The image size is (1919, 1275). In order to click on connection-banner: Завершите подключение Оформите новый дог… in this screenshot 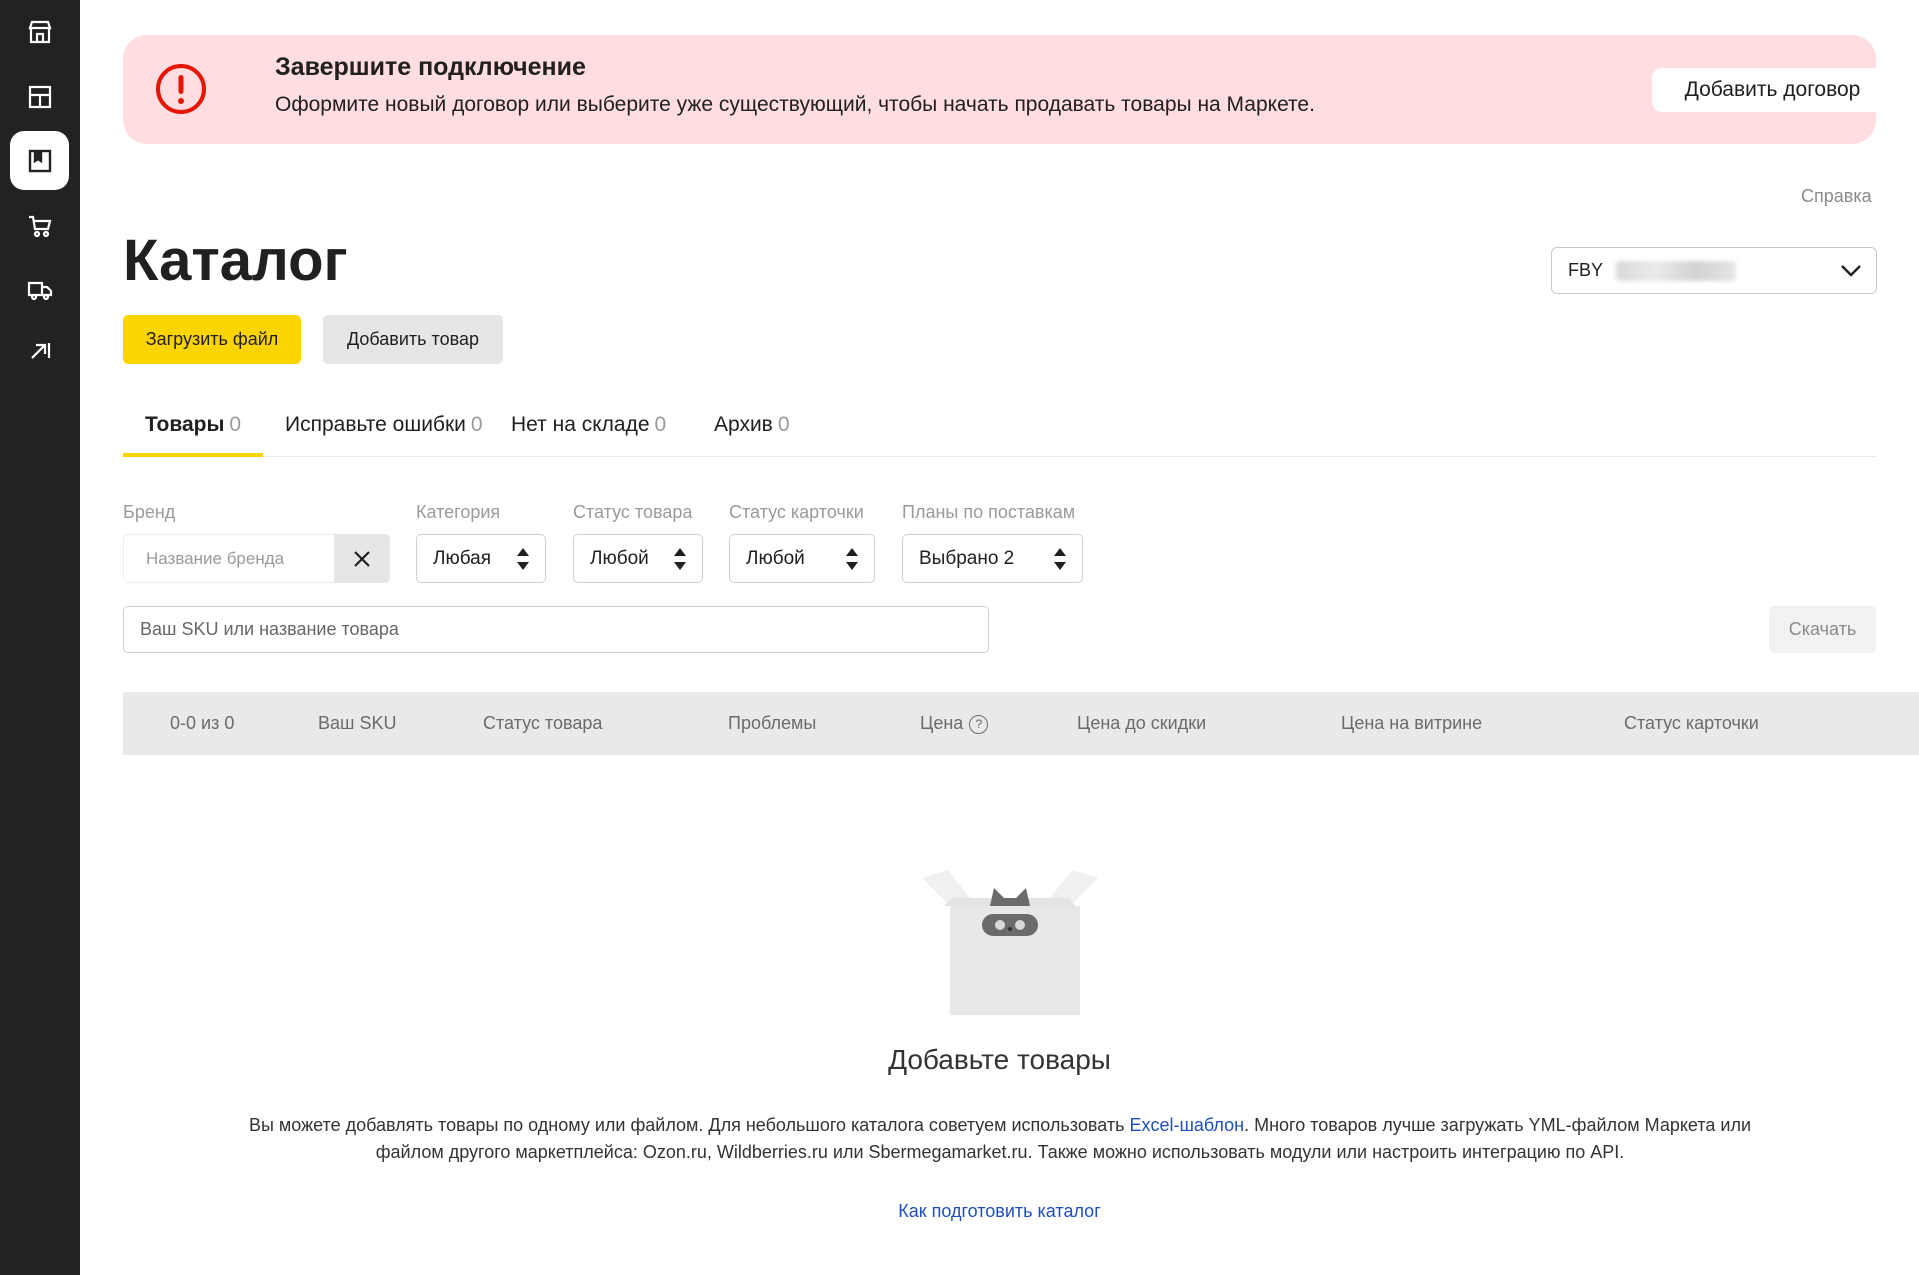, I will do `click(1008, 89)`.